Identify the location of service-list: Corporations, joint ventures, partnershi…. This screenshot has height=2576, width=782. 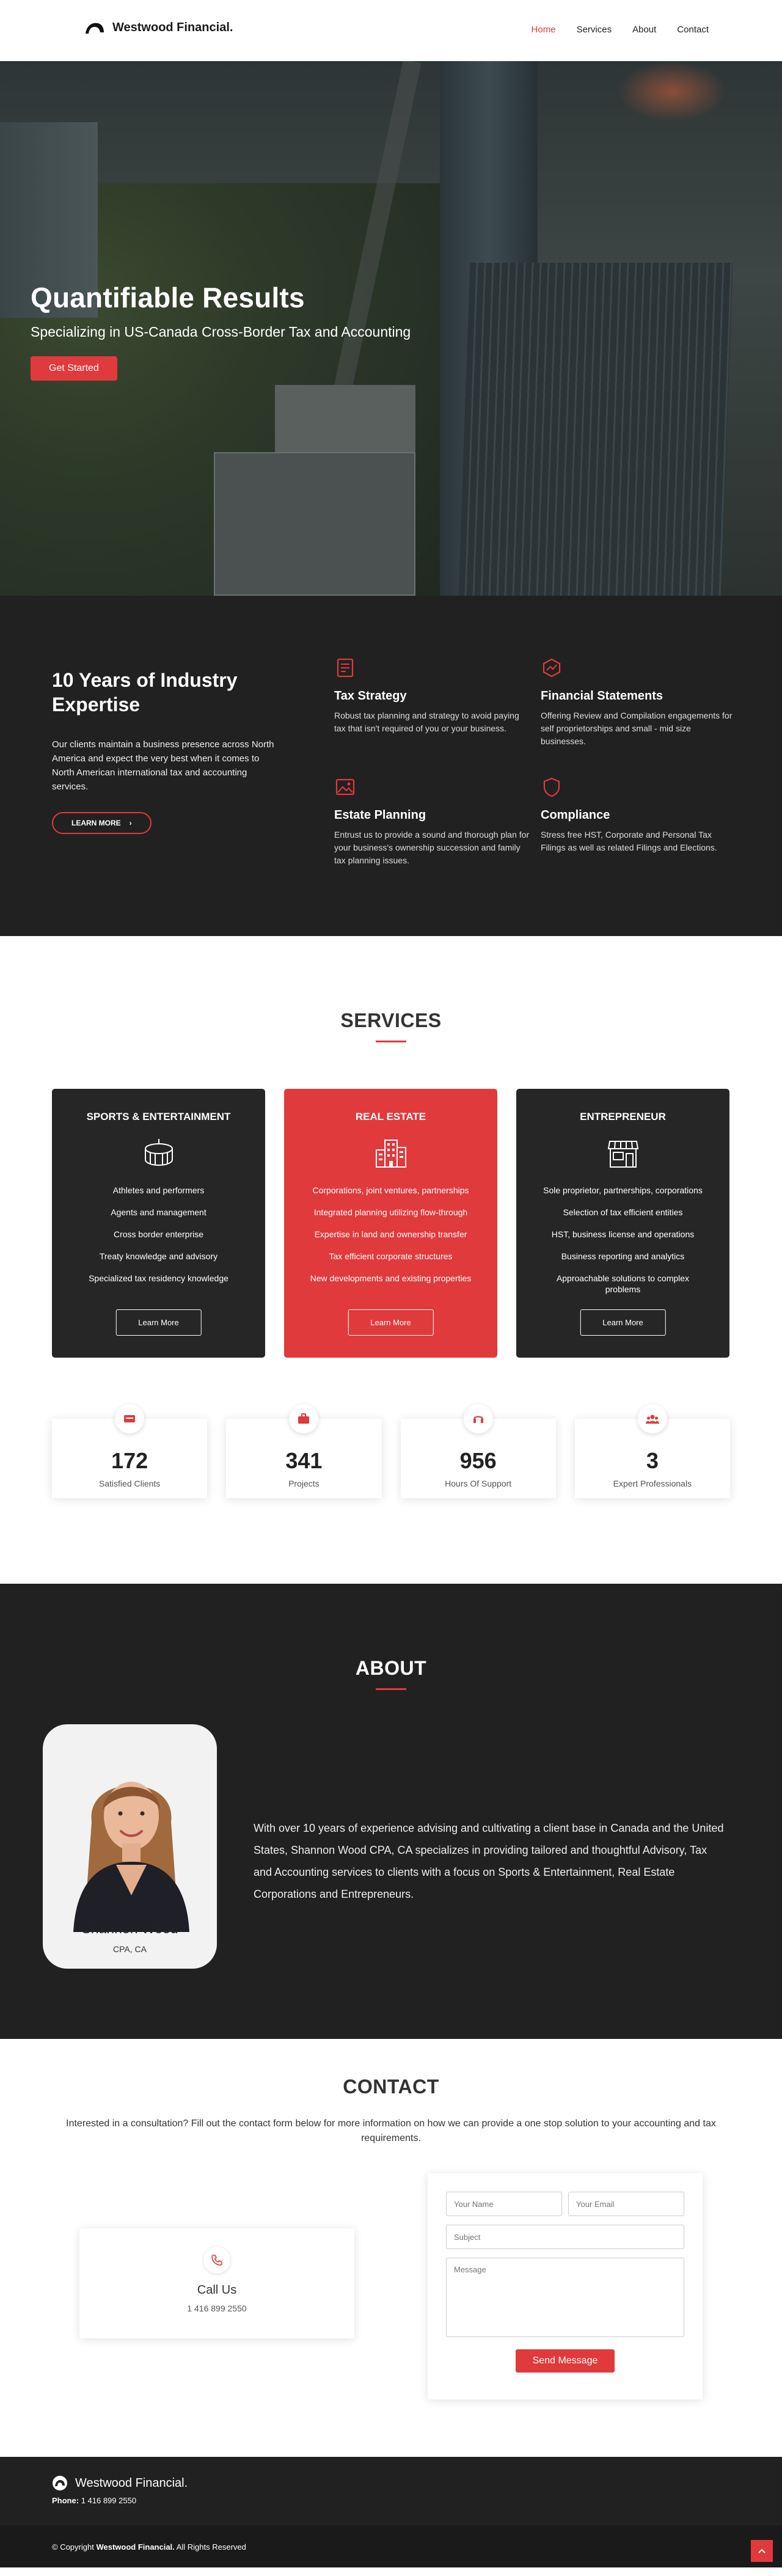
(390, 1234).